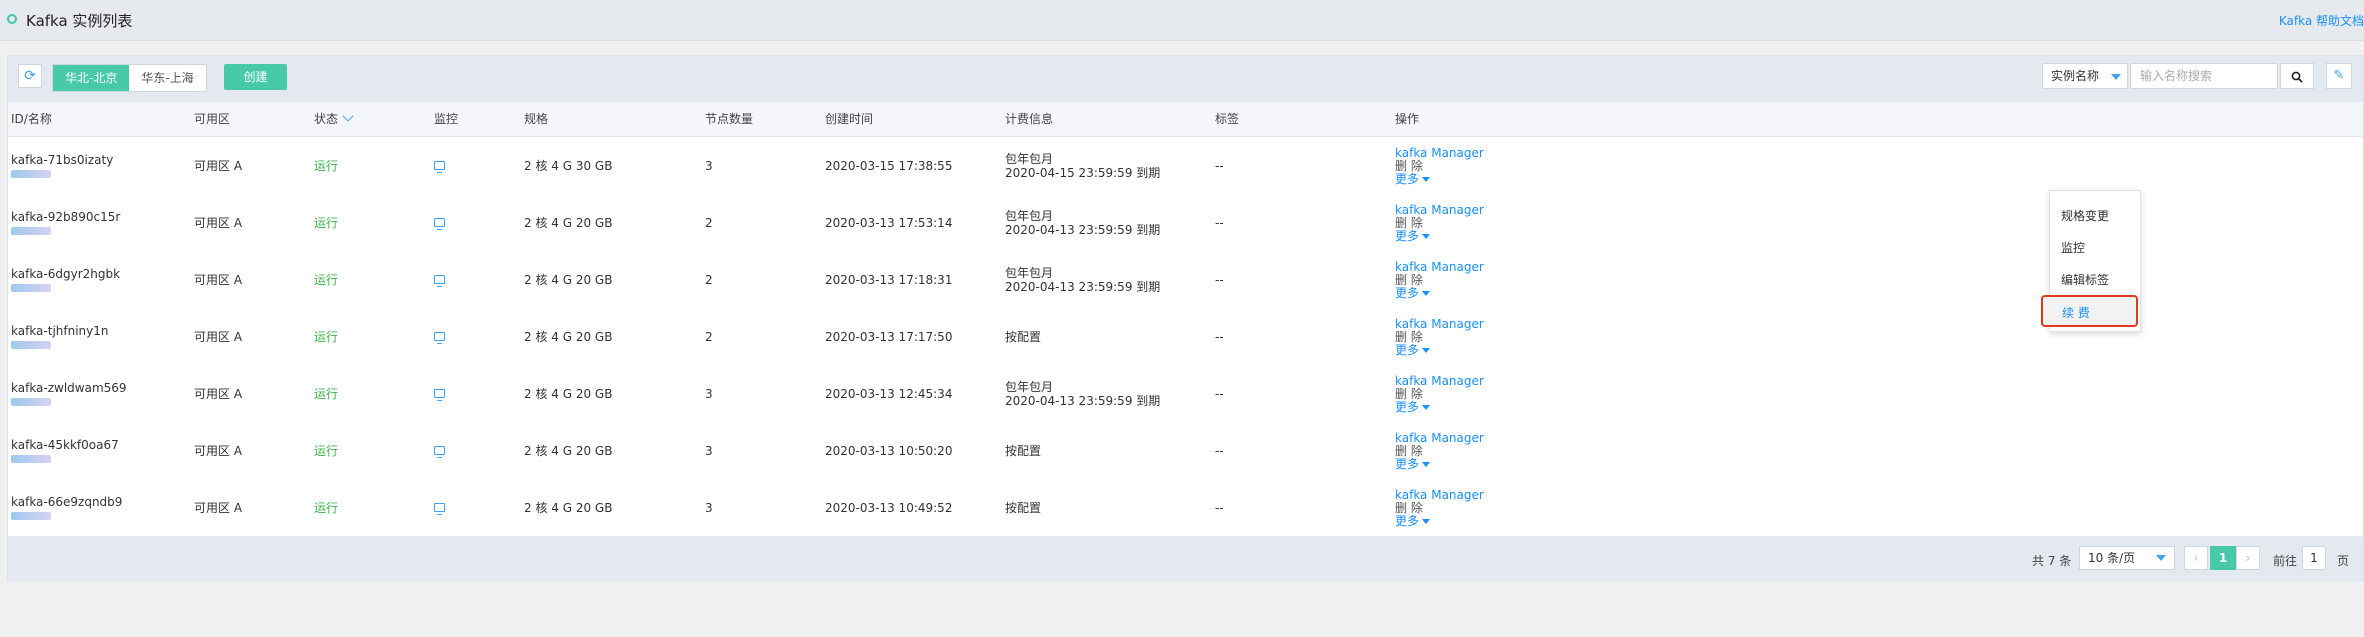  I want to click on chevron-down-icon, so click(1426, 350).